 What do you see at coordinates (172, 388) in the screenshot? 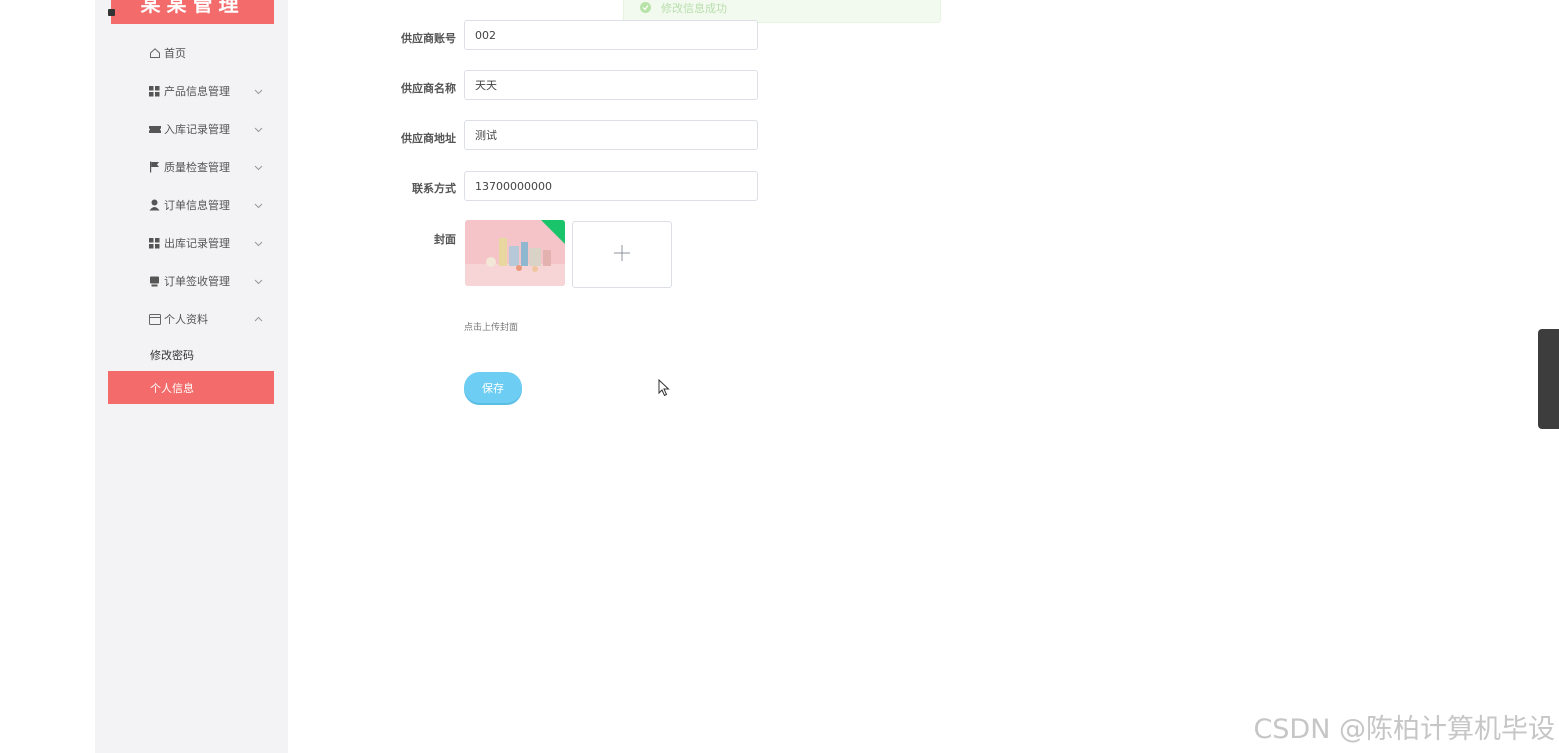
I see `sidebar-subitem-label: 个人信息` at bounding box center [172, 388].